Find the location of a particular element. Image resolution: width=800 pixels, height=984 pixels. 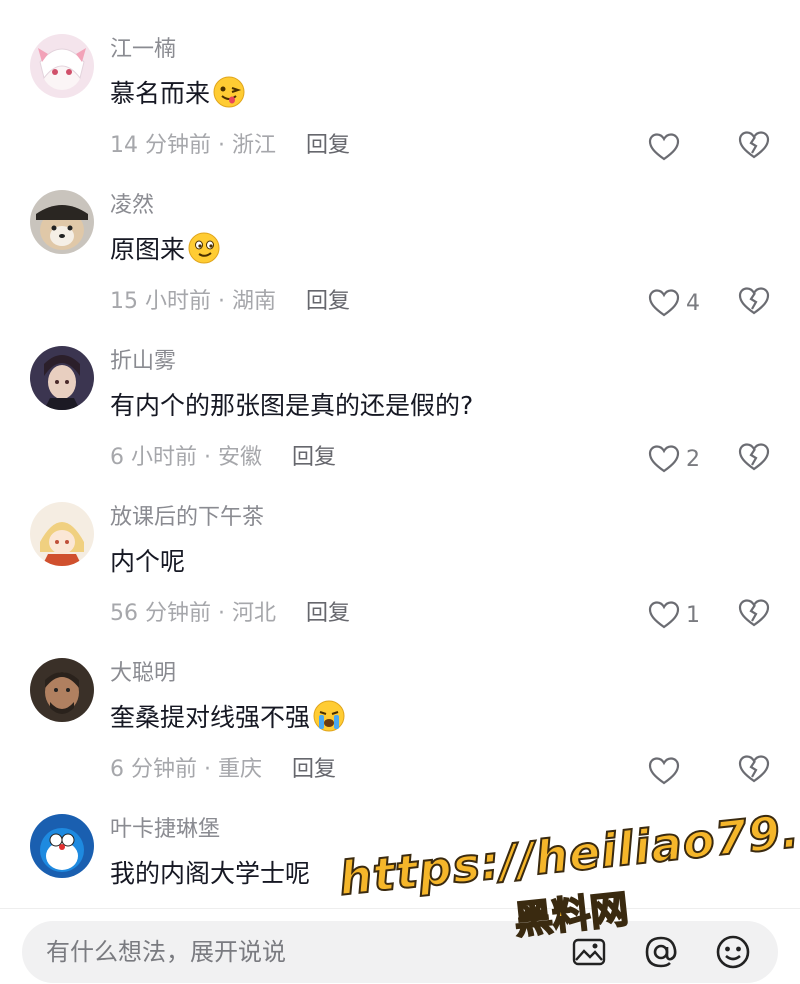

username: 折山雾 is located at coordinates (143, 362).